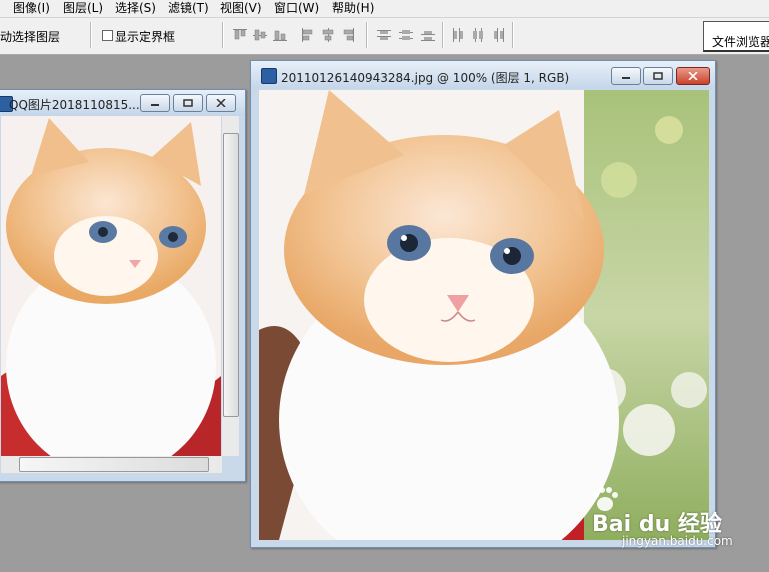 The image size is (769, 572). I want to click on show-bounds-label: 显示定界框, so click(145, 37).